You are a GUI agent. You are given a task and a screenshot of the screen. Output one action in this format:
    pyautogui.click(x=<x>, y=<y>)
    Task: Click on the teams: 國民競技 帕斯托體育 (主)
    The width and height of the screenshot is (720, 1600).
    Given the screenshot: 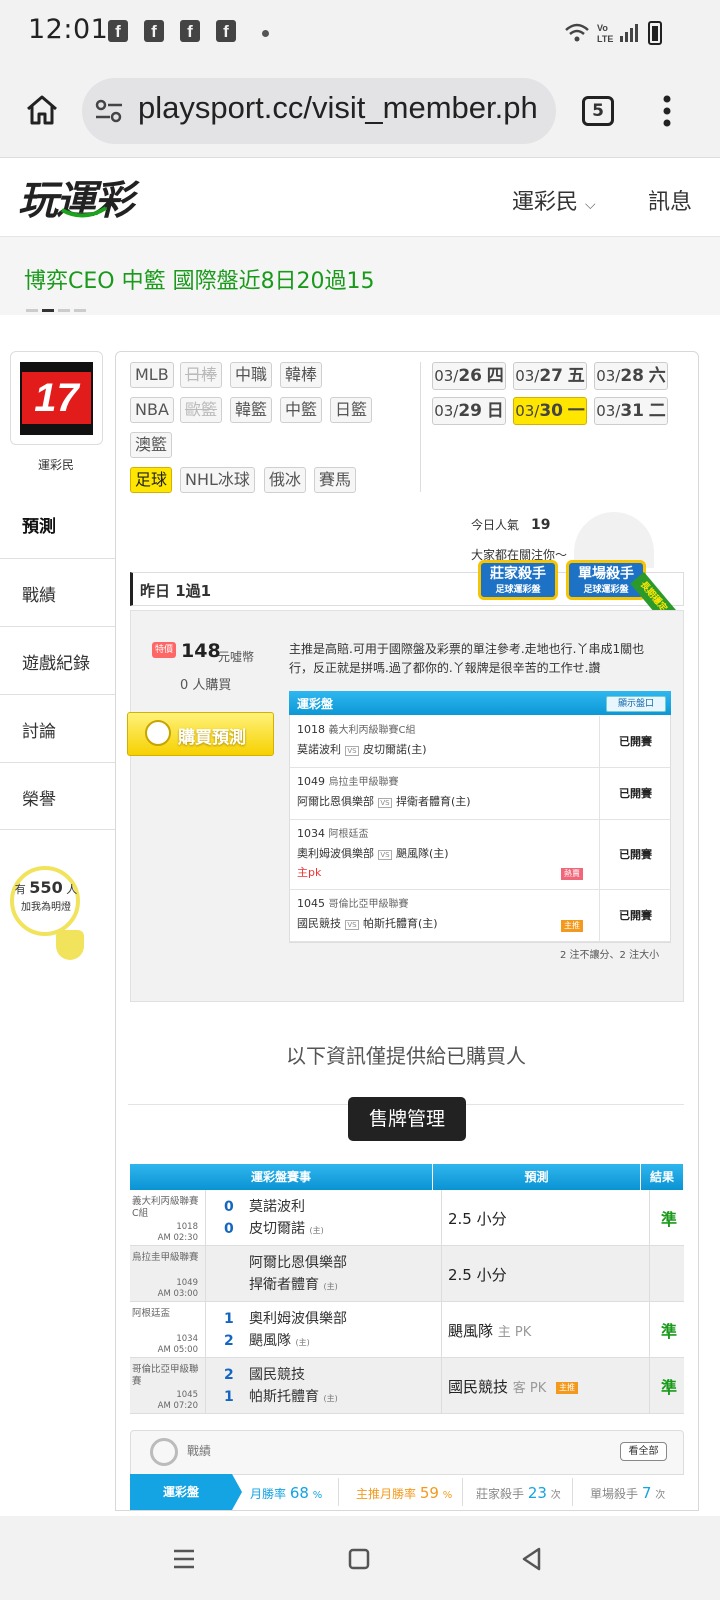 What is the action you would take?
    pyautogui.click(x=293, y=1386)
    